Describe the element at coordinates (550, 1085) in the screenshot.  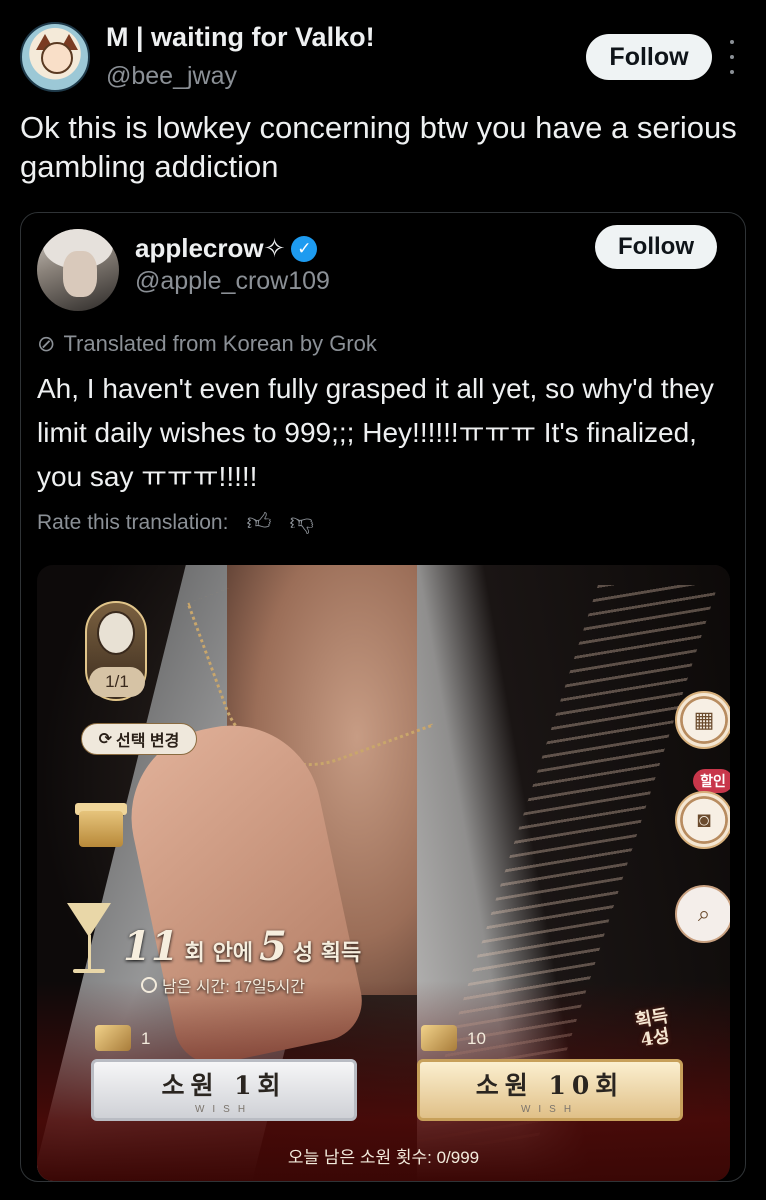
I see `wish-10-label: 소원 10회` at that location.